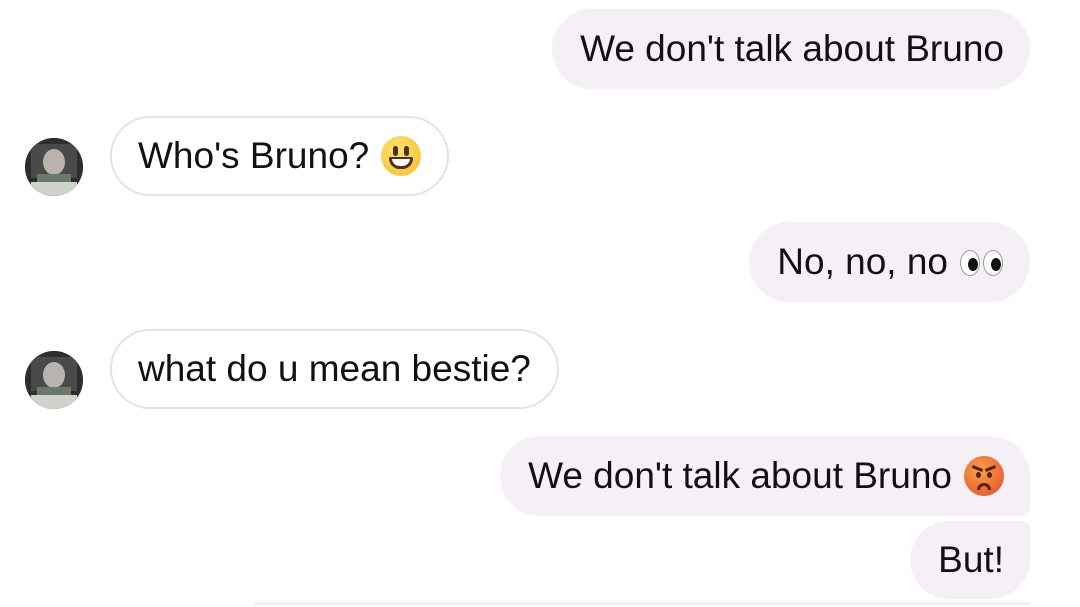 This screenshot has width=1080, height=607. I want to click on incoming-message-bubble: Who's Bruno?, so click(280, 156).